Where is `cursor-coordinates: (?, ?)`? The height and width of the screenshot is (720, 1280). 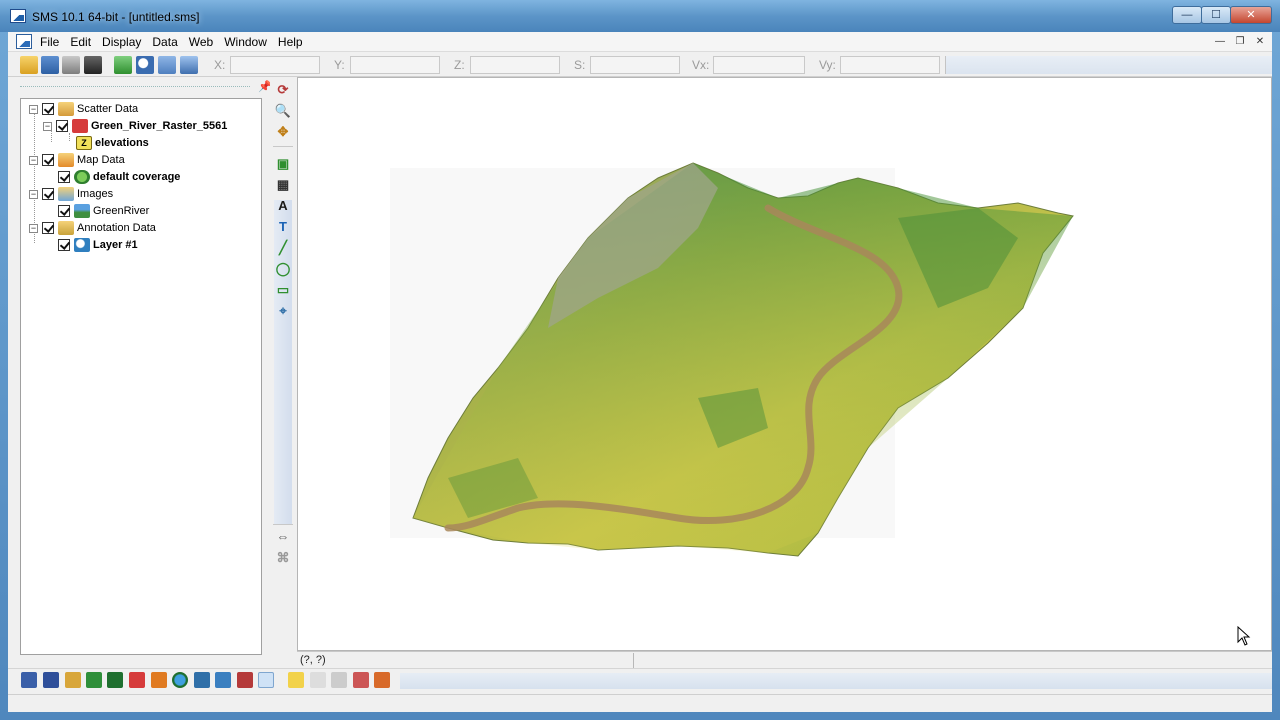 cursor-coordinates: (?, ?) is located at coordinates (313, 660).